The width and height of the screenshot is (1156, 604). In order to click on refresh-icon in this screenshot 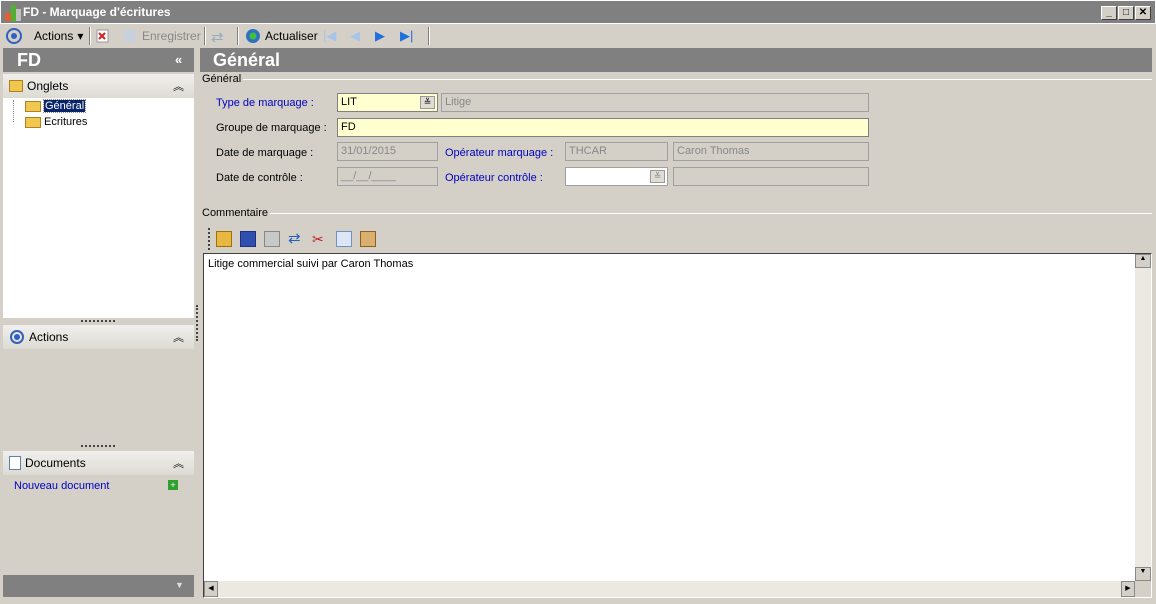, I will do `click(253, 36)`.